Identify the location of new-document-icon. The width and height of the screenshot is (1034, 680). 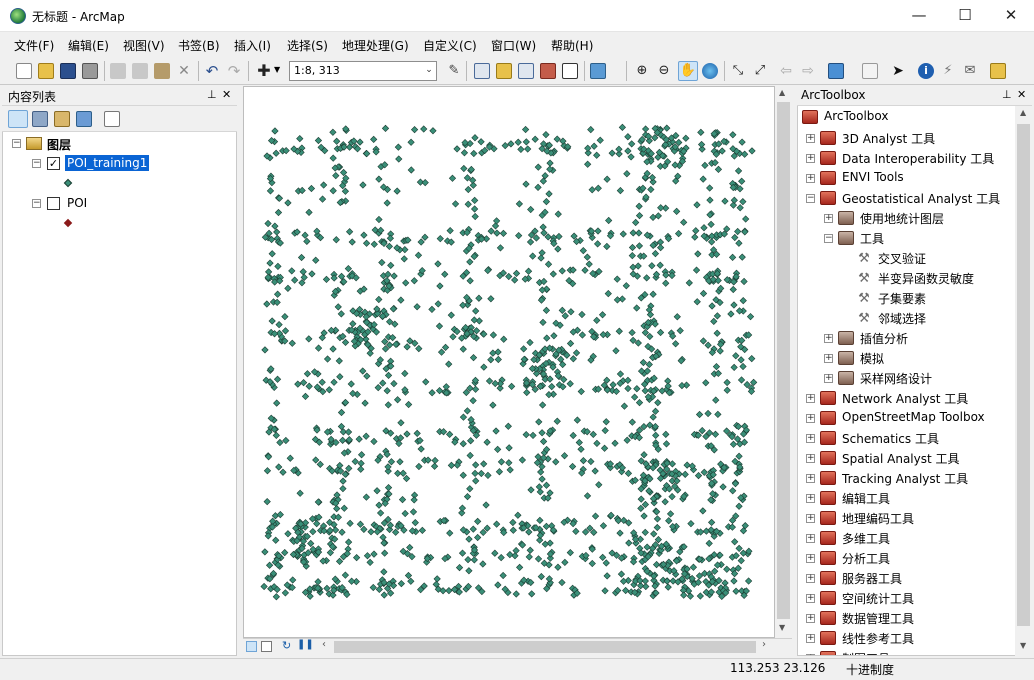
(24, 71).